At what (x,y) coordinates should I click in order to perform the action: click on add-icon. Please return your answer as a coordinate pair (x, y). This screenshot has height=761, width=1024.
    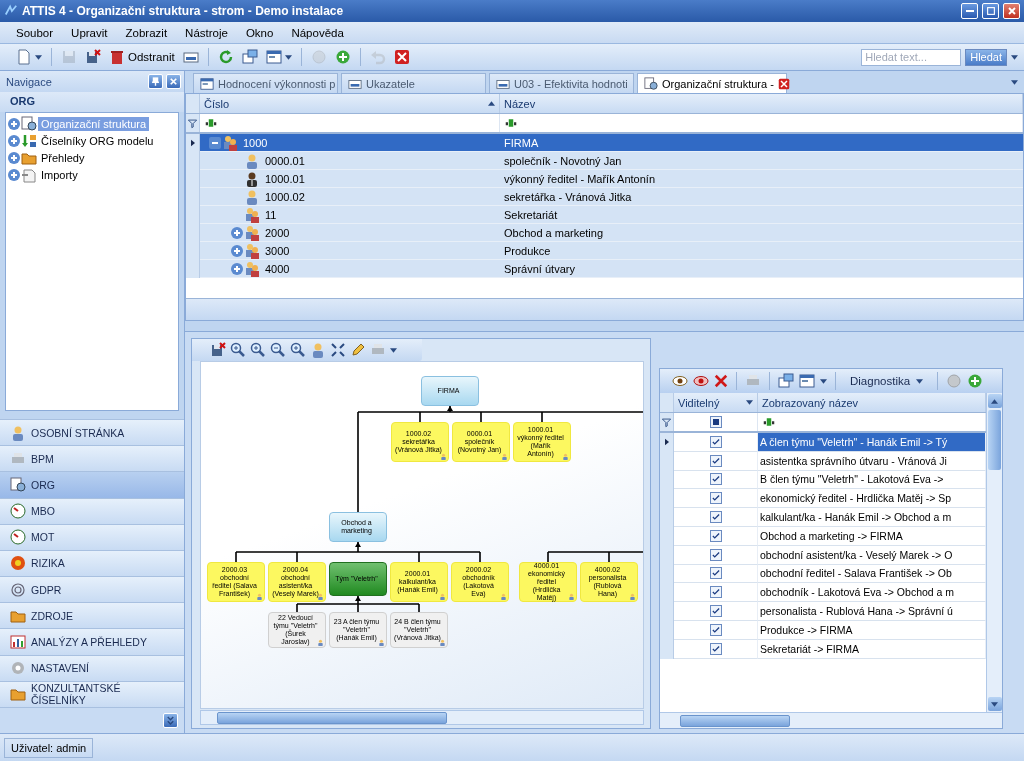
    Looking at the image, I should click on (975, 381).